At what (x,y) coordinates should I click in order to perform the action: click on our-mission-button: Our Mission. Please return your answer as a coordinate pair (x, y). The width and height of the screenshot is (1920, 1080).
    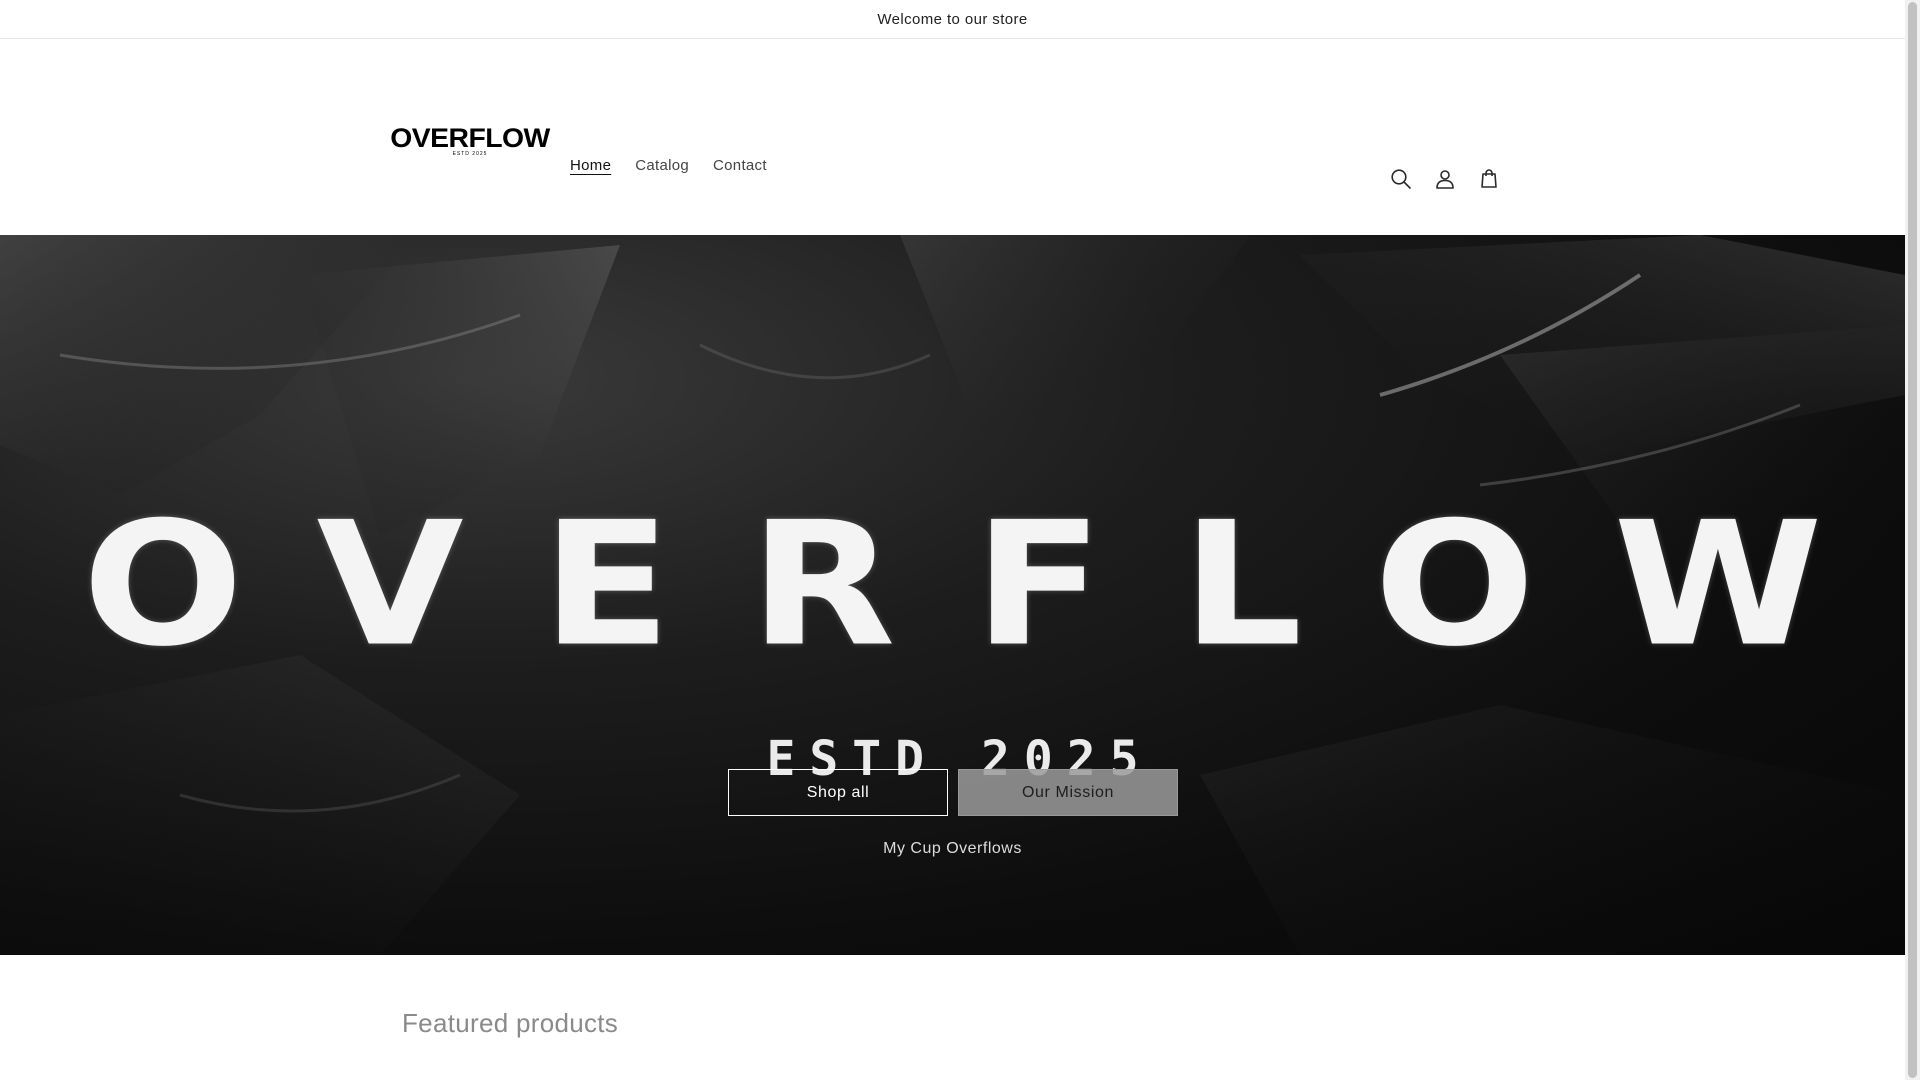
    Looking at the image, I should click on (1068, 792).